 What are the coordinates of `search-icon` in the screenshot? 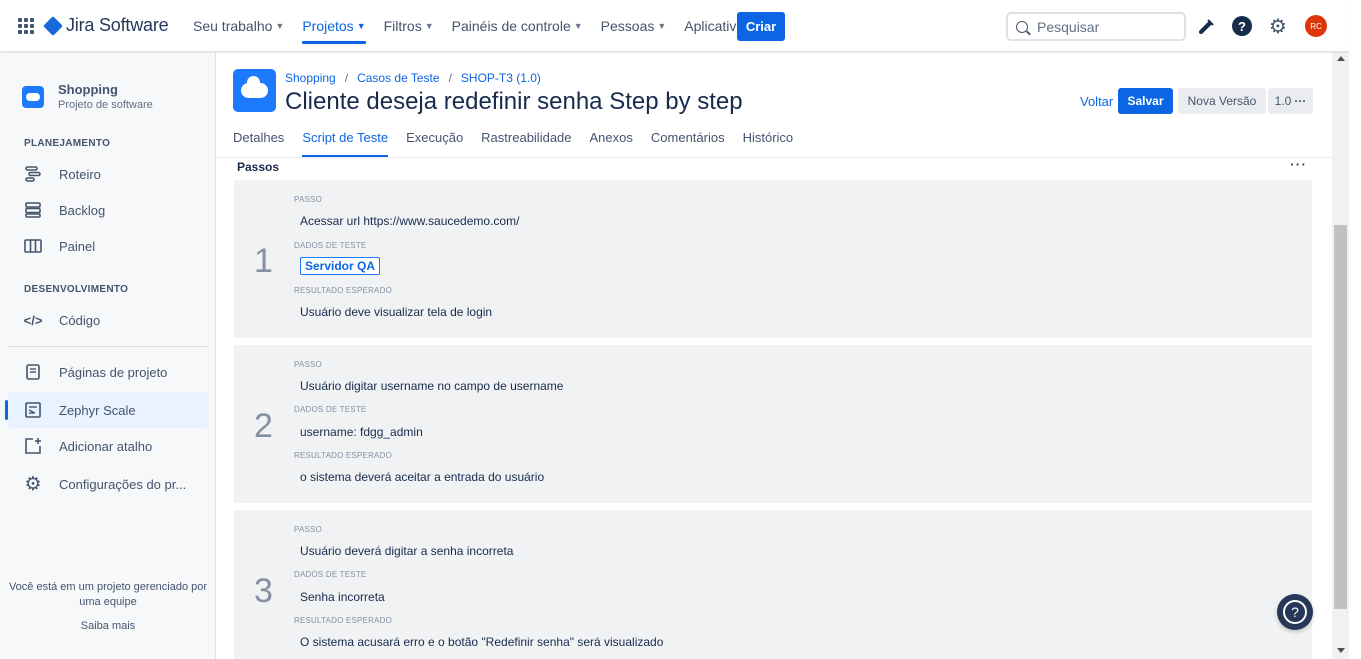 It's located at (1022, 26).